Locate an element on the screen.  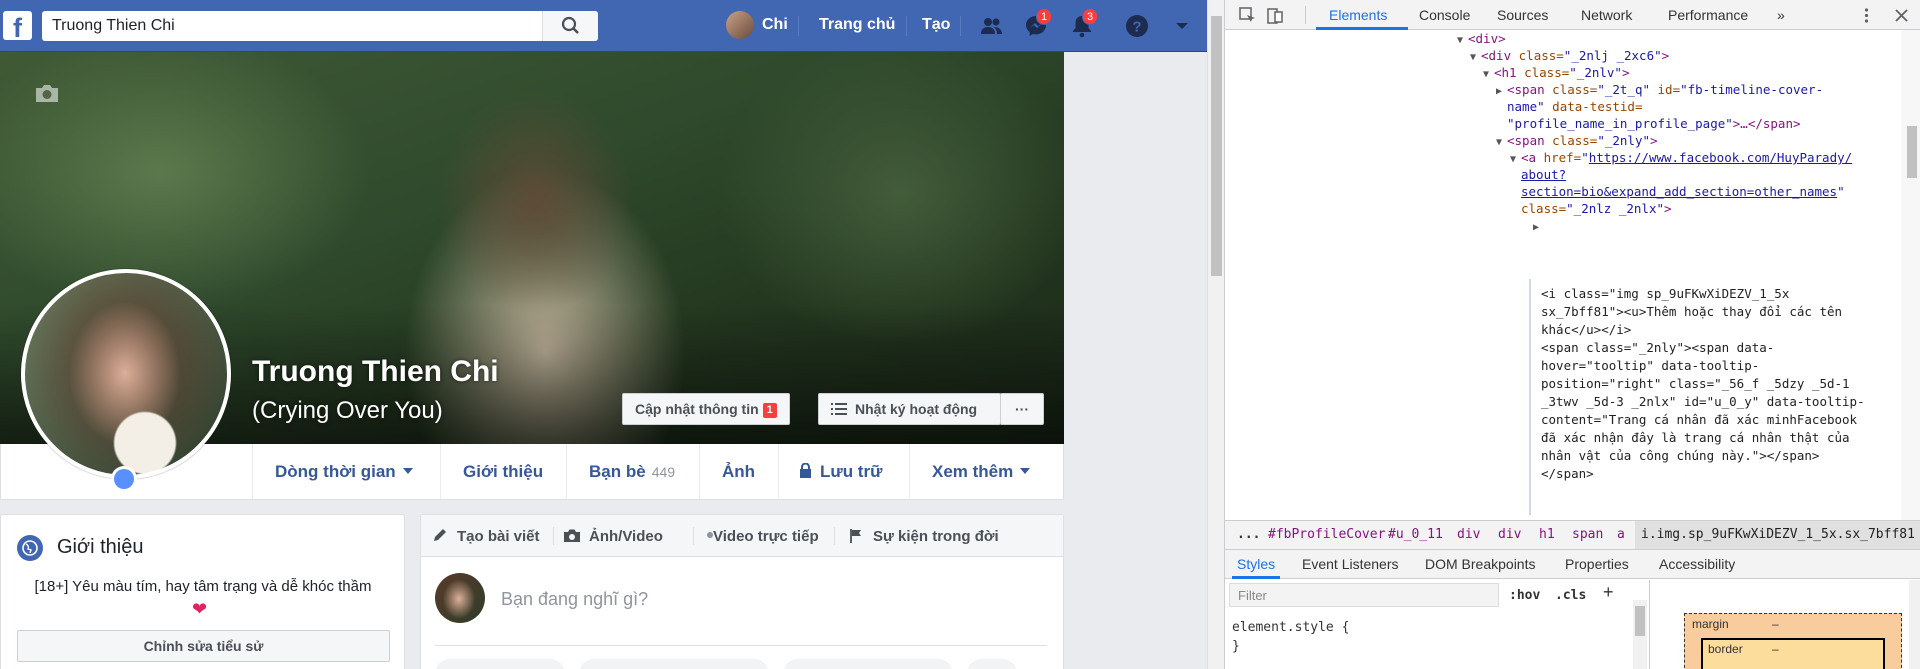
account-menu-caret-icon is located at coordinates (1182, 26).